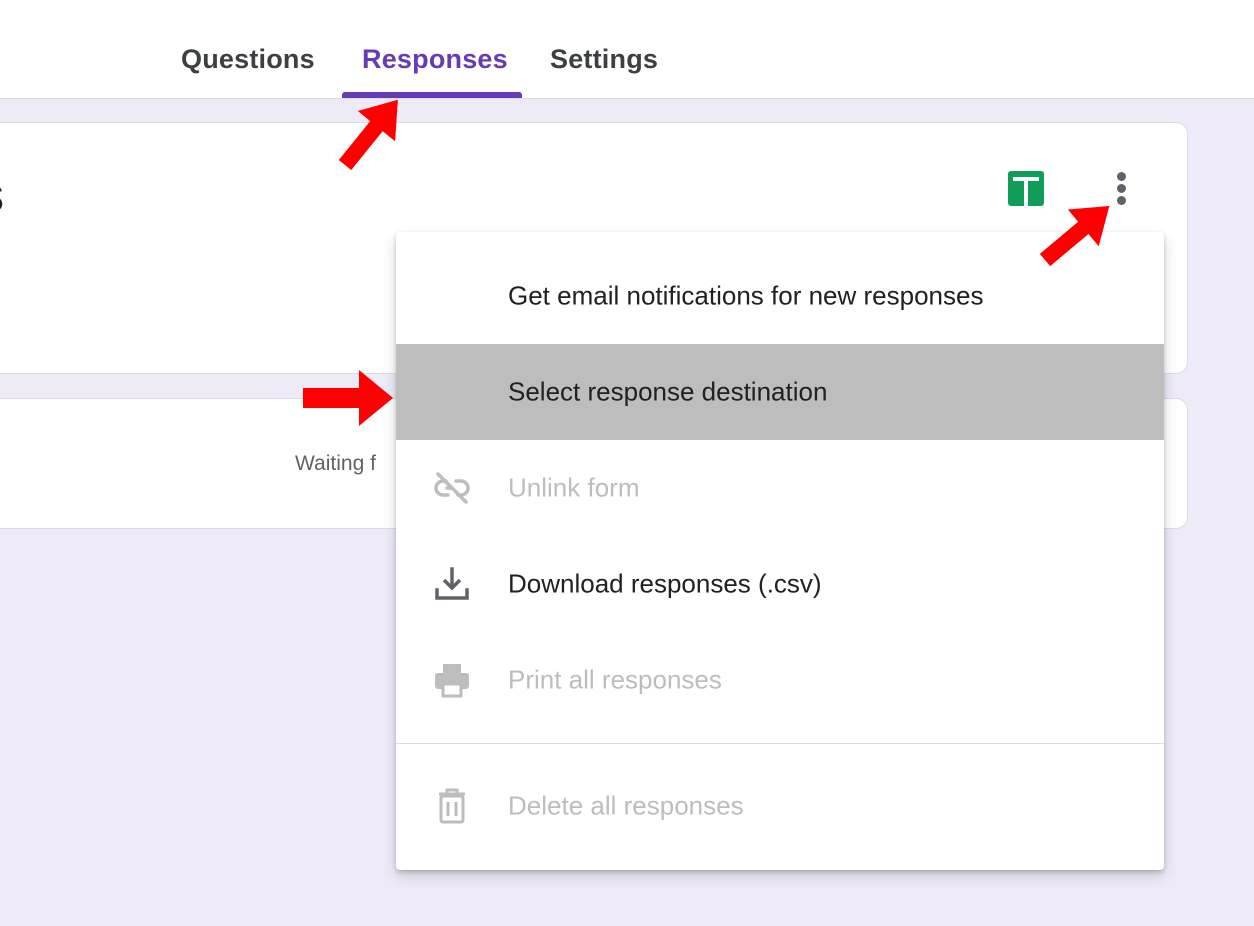 The height and width of the screenshot is (926, 1254). I want to click on menu-item-download-csv: Download responses (.csv), so click(780, 584).